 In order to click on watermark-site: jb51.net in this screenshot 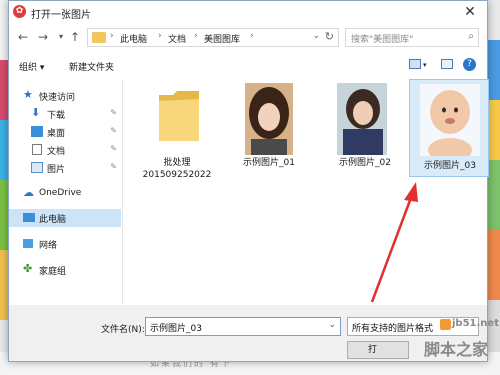, I will do `click(475, 323)`.